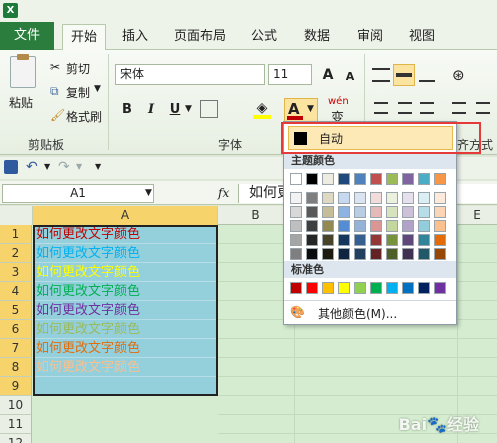 This screenshot has width=497, height=443. What do you see at coordinates (78, 68) in the screenshot?
I see `cut-button: 剪切` at bounding box center [78, 68].